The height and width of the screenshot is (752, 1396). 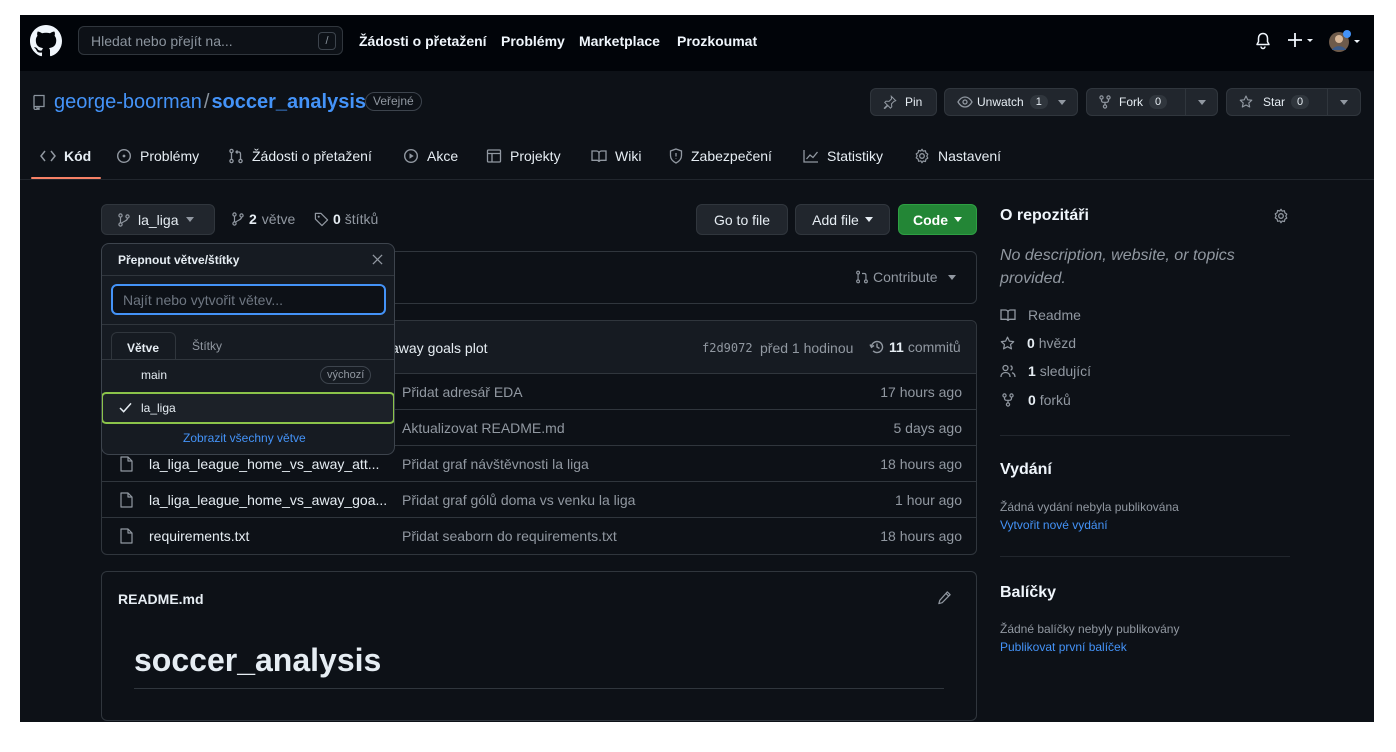 I want to click on tab-insights: Statistiky, so click(x=843, y=156).